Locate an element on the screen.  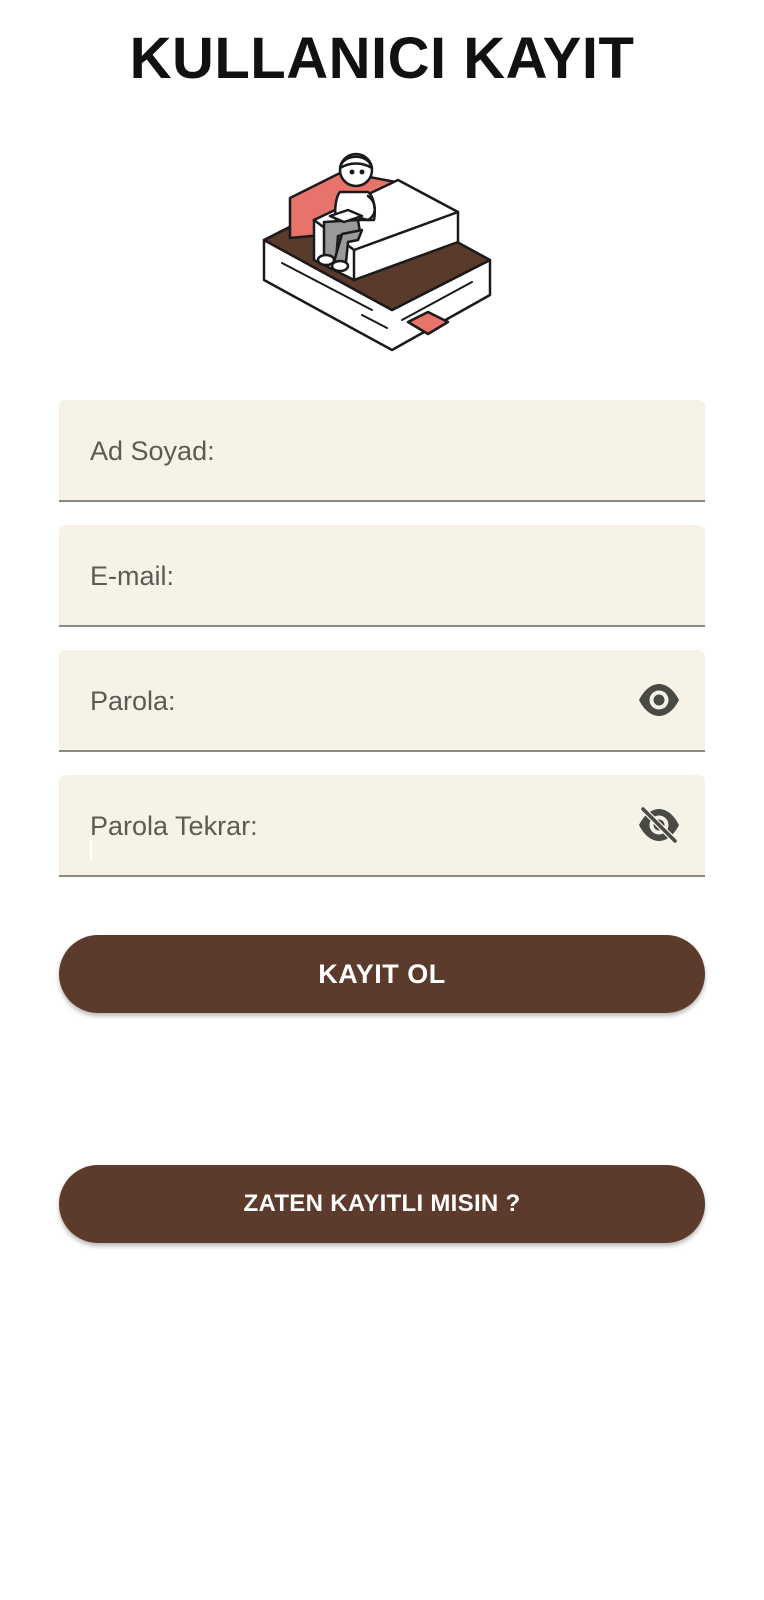
password-repeat-field: Parola Tekrar: is located at coordinates (382, 826).